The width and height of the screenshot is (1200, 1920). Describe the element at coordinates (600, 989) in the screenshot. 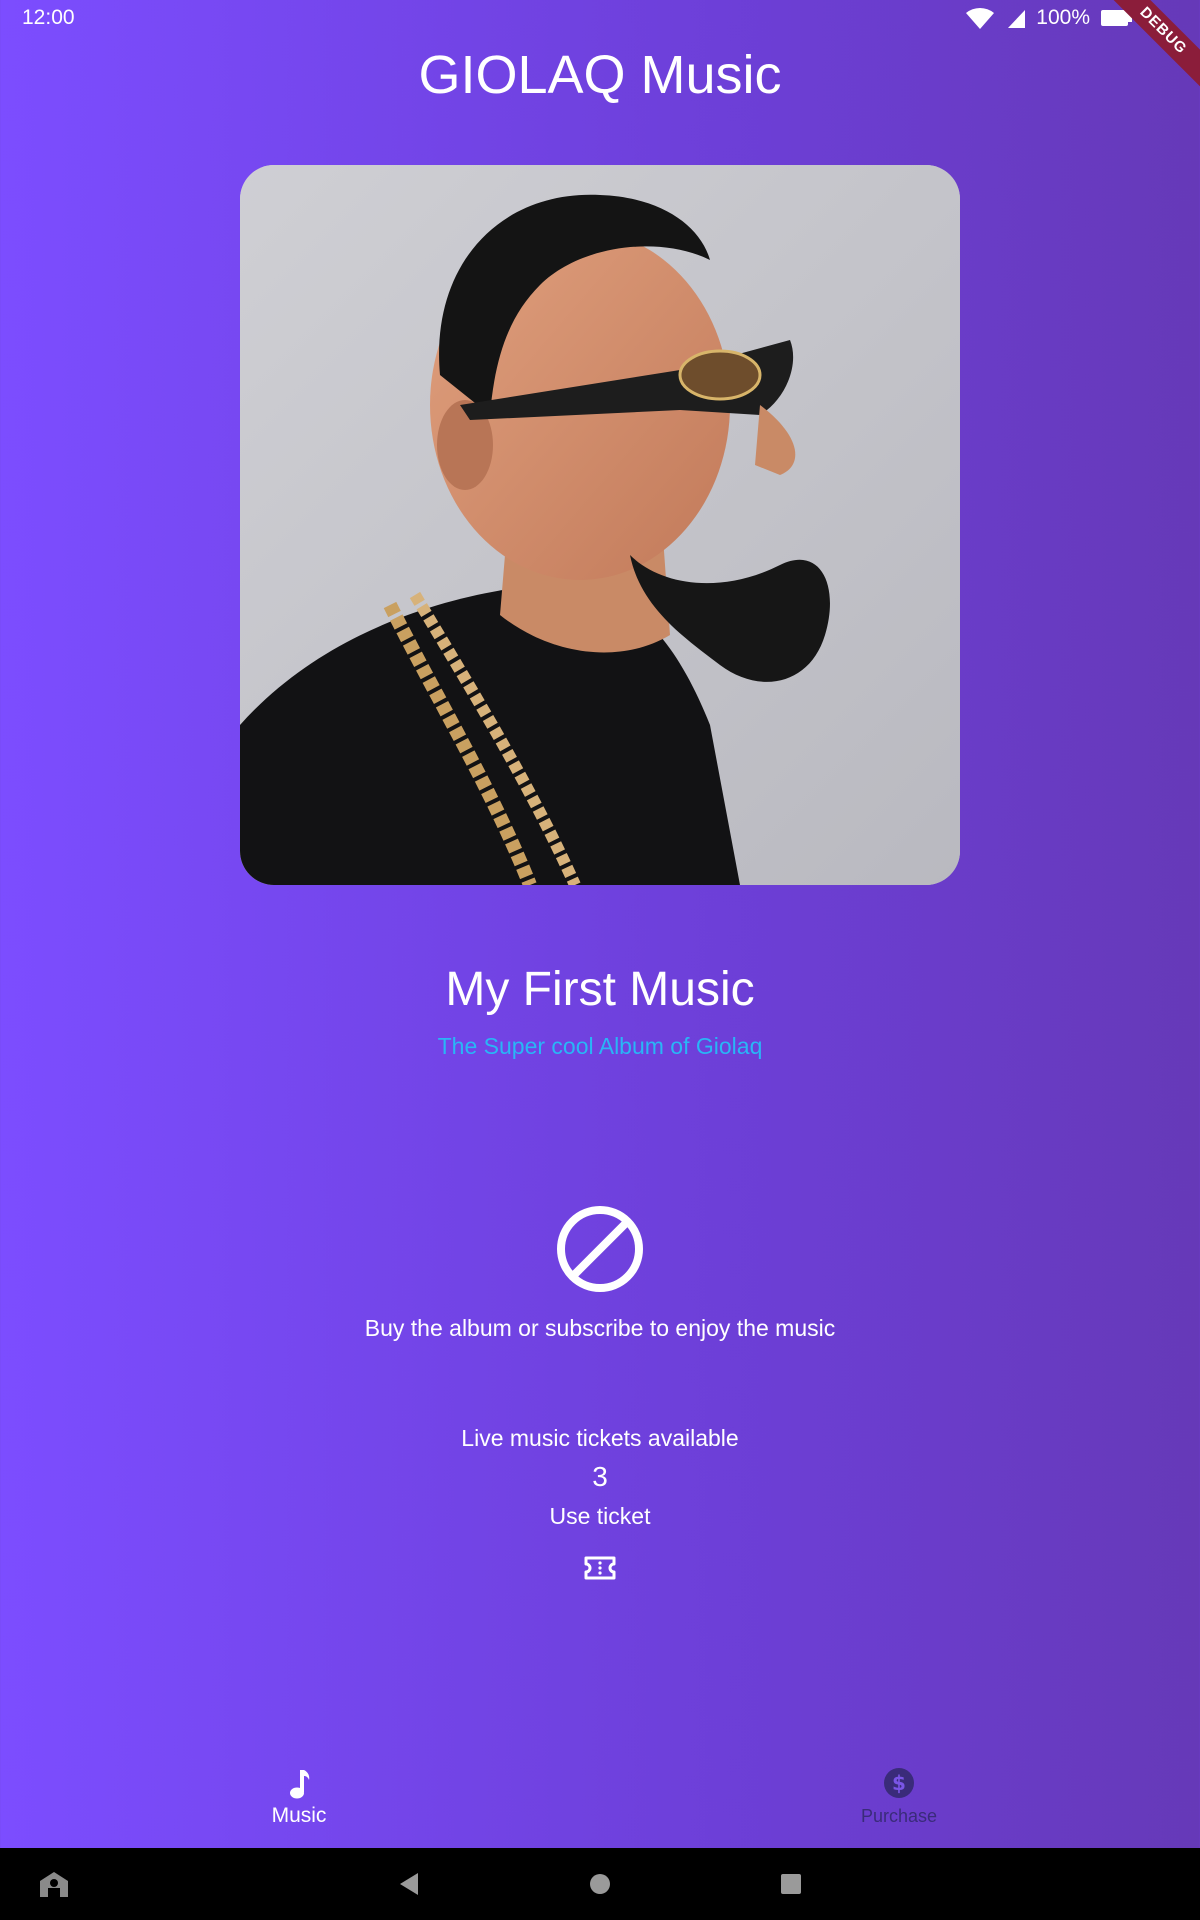

I see `track-title: My First Music` at that location.